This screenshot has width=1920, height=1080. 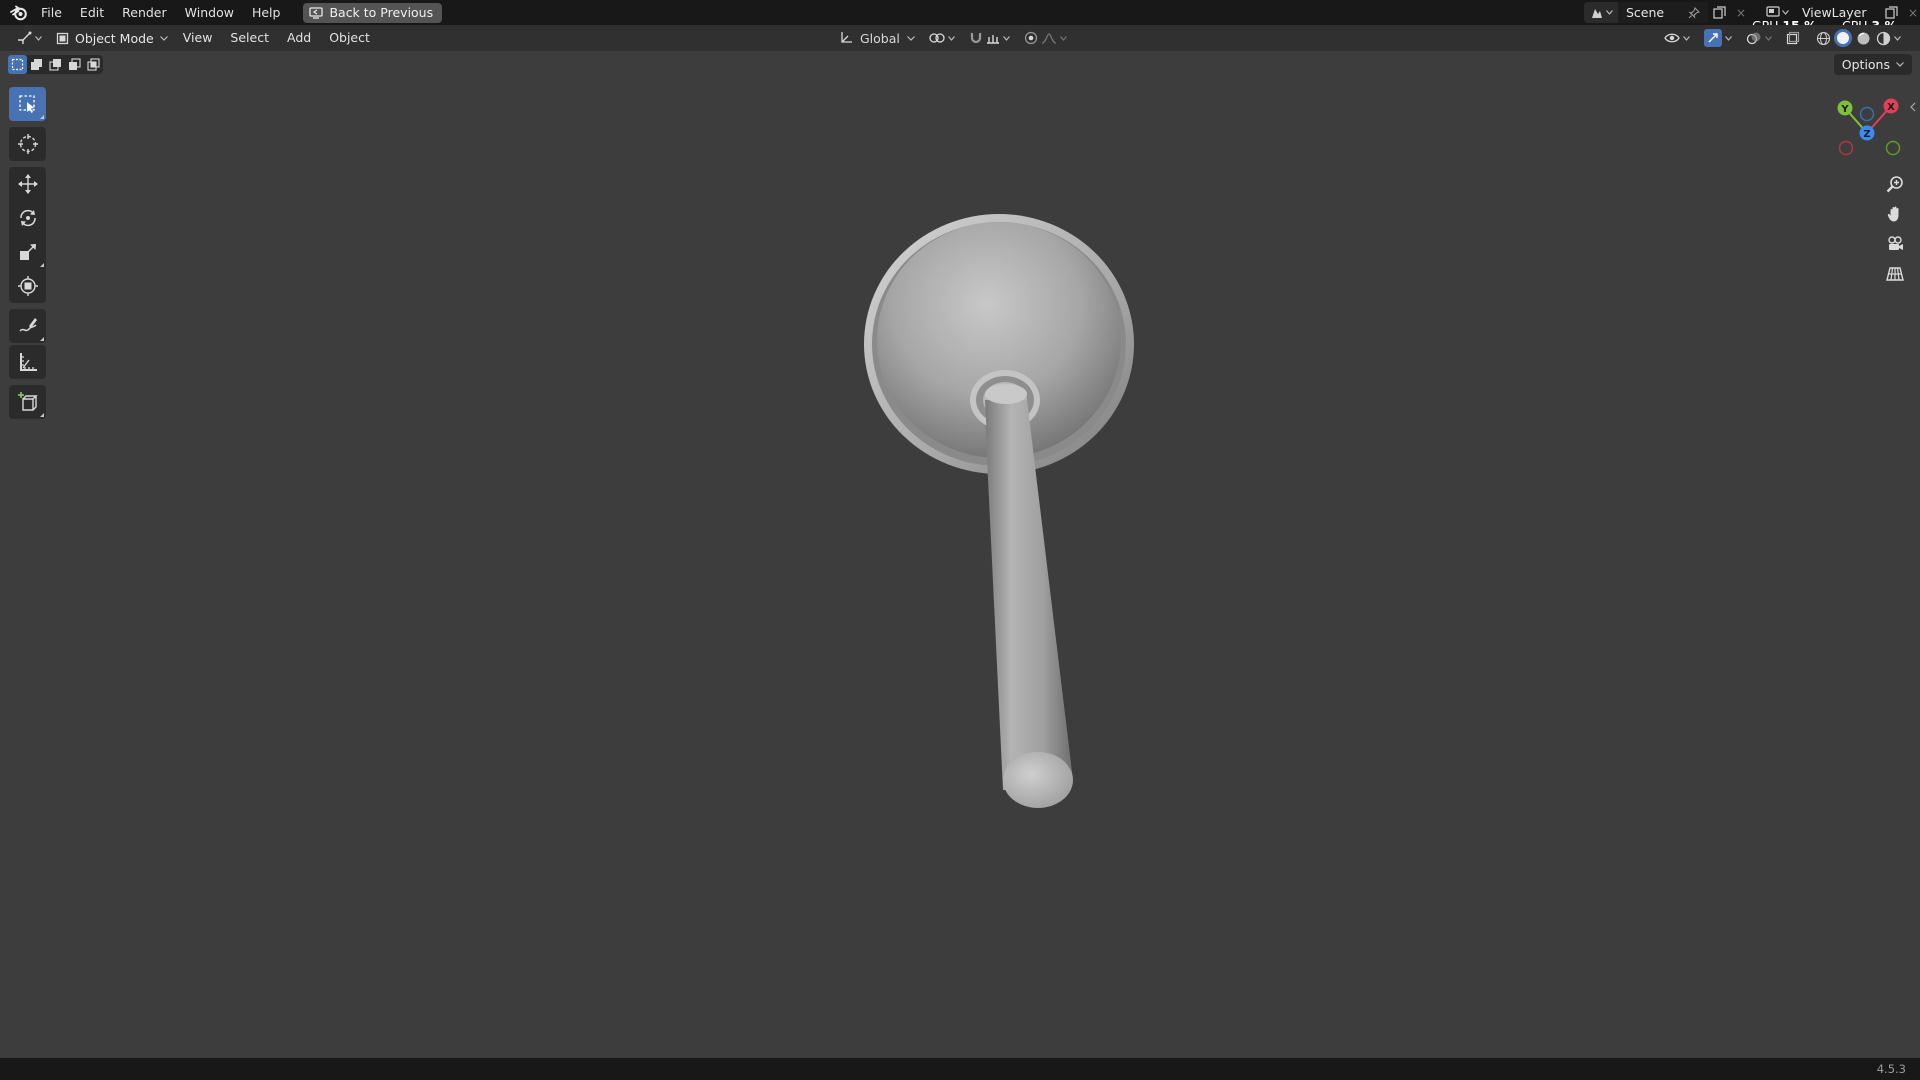 I want to click on scene-name: Scene, so click(x=1645, y=12).